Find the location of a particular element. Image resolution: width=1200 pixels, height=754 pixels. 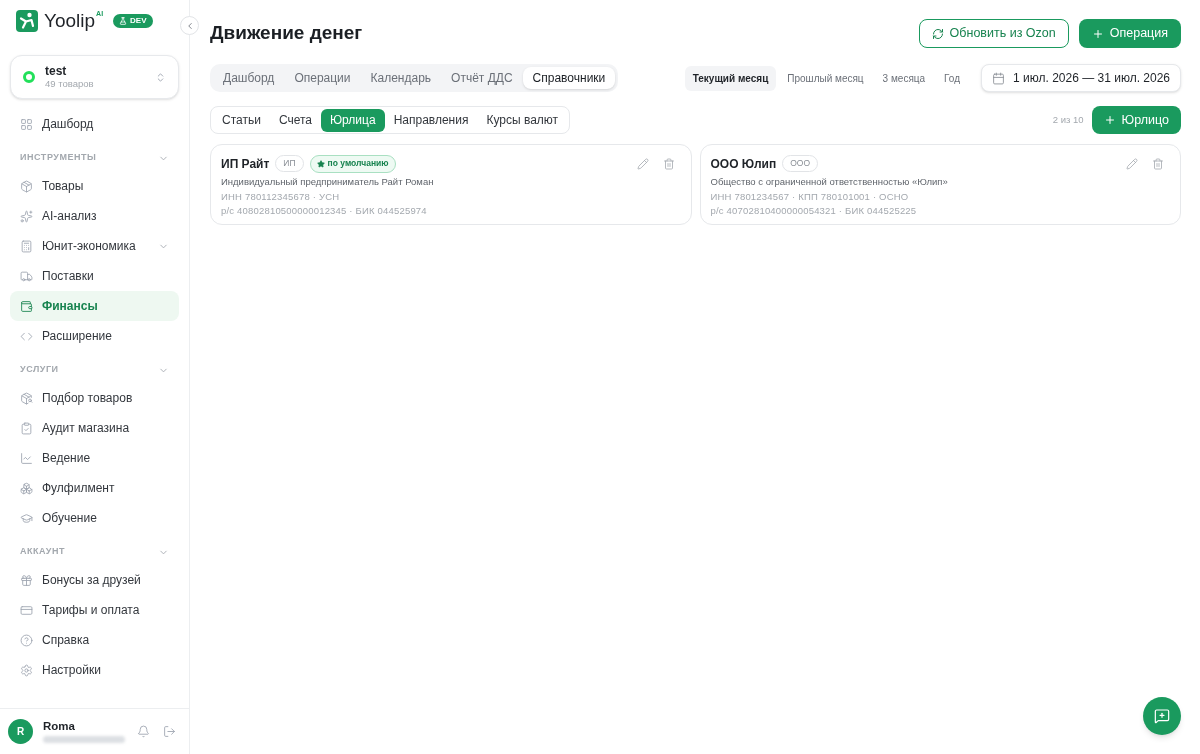

sidebar-item: Подбор товаров is located at coordinates (94, 398).